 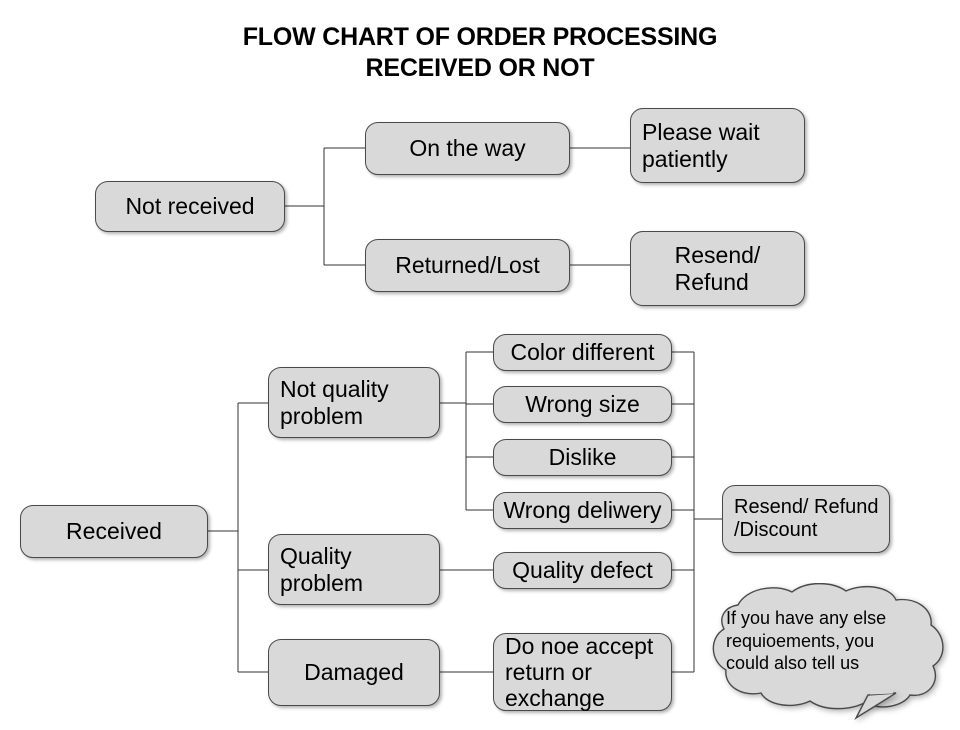 I want to click on node-returned-lost: Returned/Lost, so click(x=467, y=265).